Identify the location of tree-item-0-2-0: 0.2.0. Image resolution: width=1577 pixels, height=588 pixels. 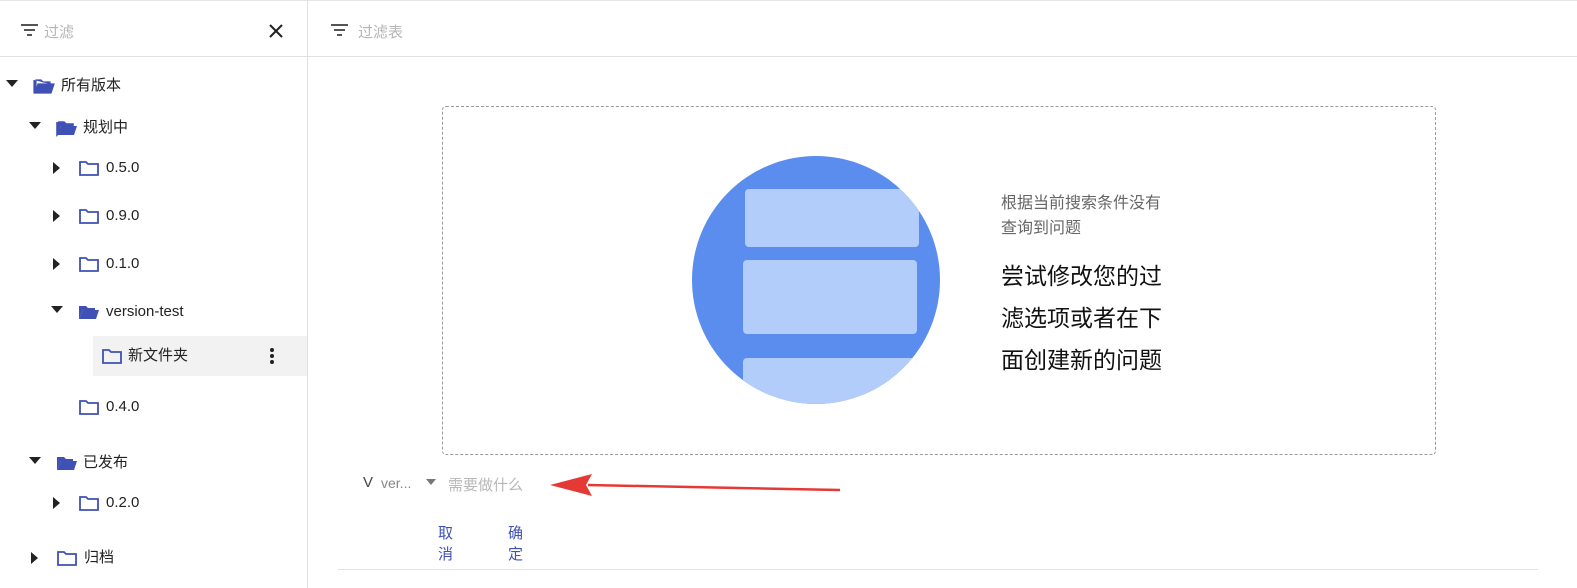
(153, 503).